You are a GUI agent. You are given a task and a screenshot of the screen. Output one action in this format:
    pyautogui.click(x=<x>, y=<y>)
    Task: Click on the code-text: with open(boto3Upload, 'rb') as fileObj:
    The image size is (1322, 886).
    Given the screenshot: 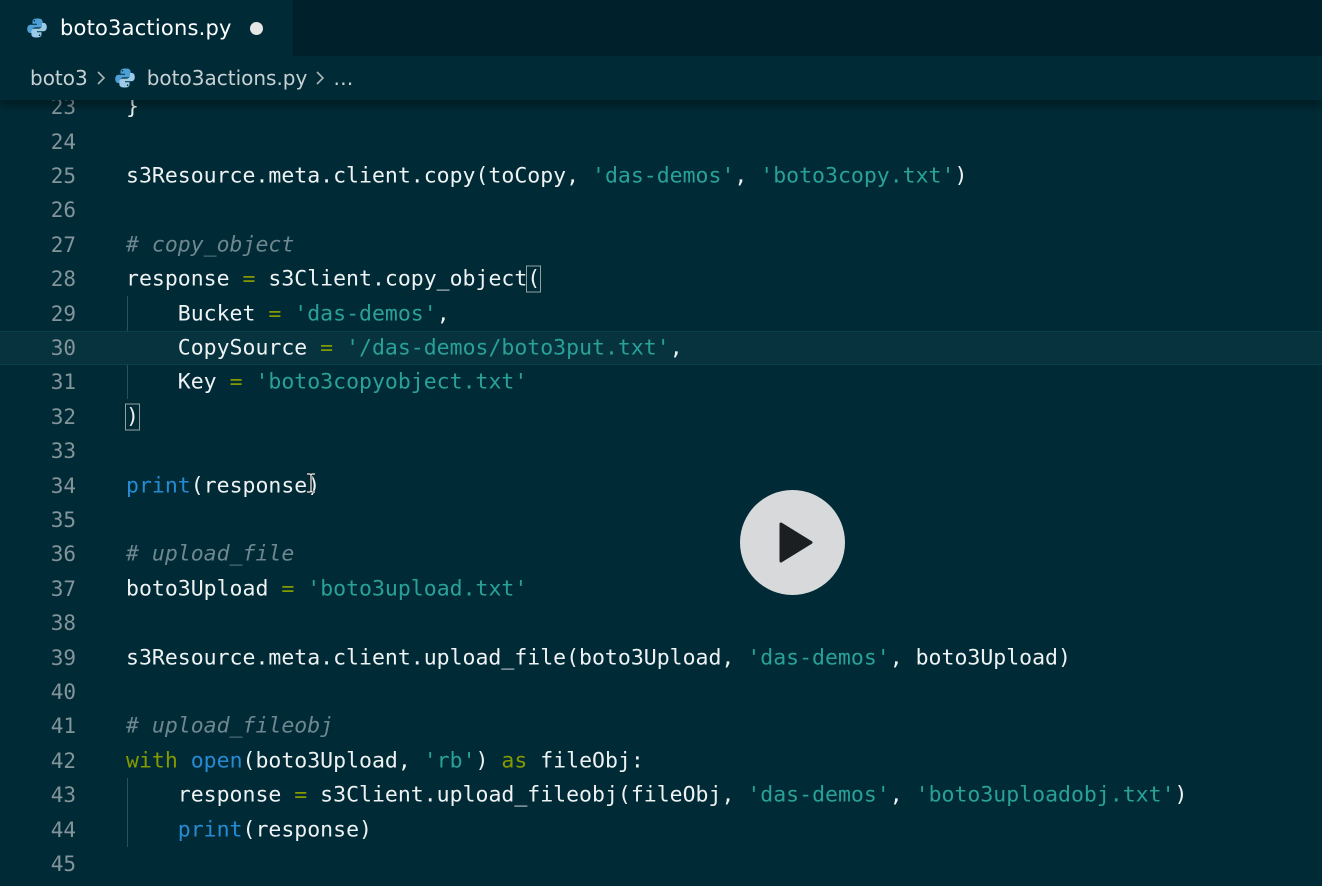 What is the action you would take?
    pyautogui.click(x=385, y=760)
    